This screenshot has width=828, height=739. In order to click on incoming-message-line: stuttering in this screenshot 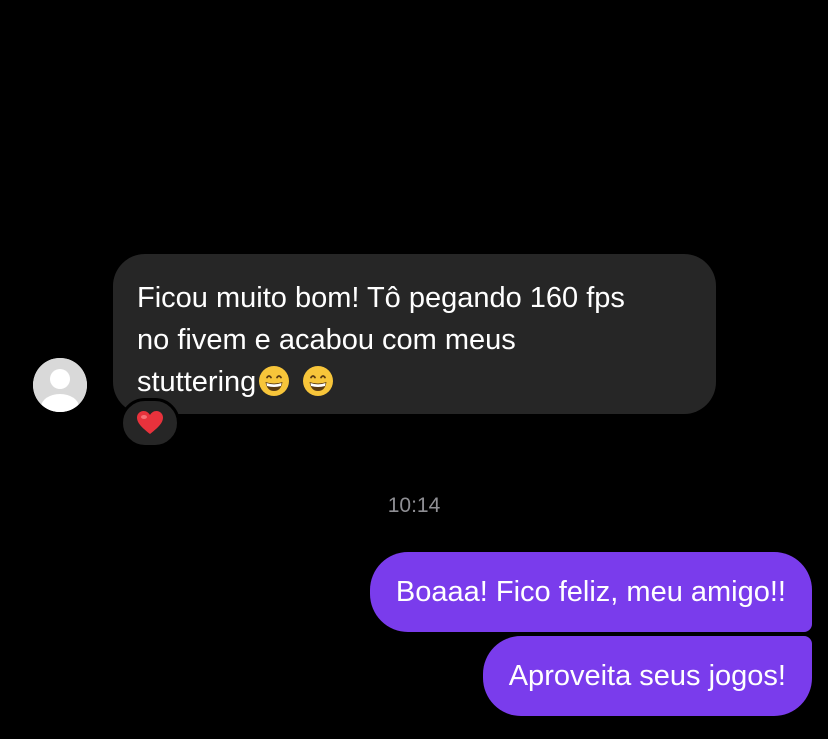, I will do `click(414, 382)`.